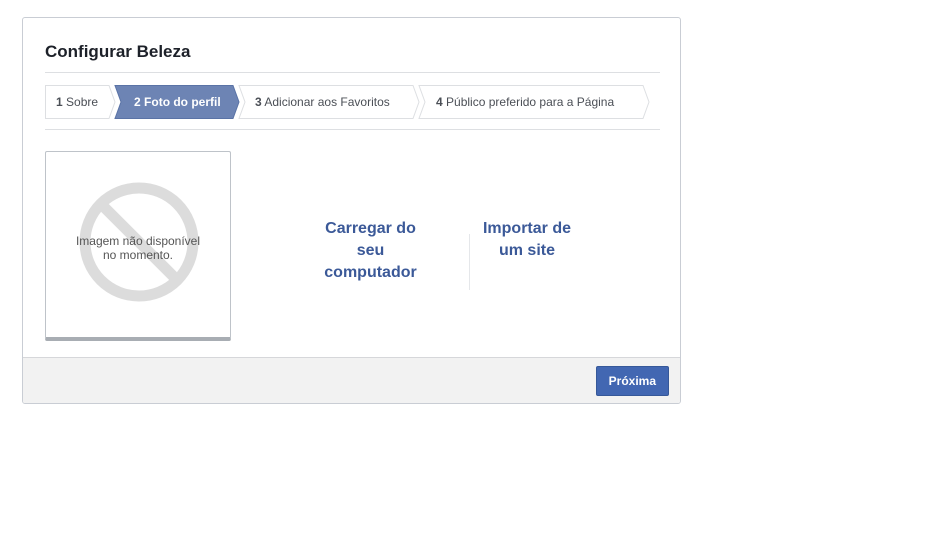  I want to click on step-4-publico-preferido: 4 Público preferido para a Página, so click(525, 102).